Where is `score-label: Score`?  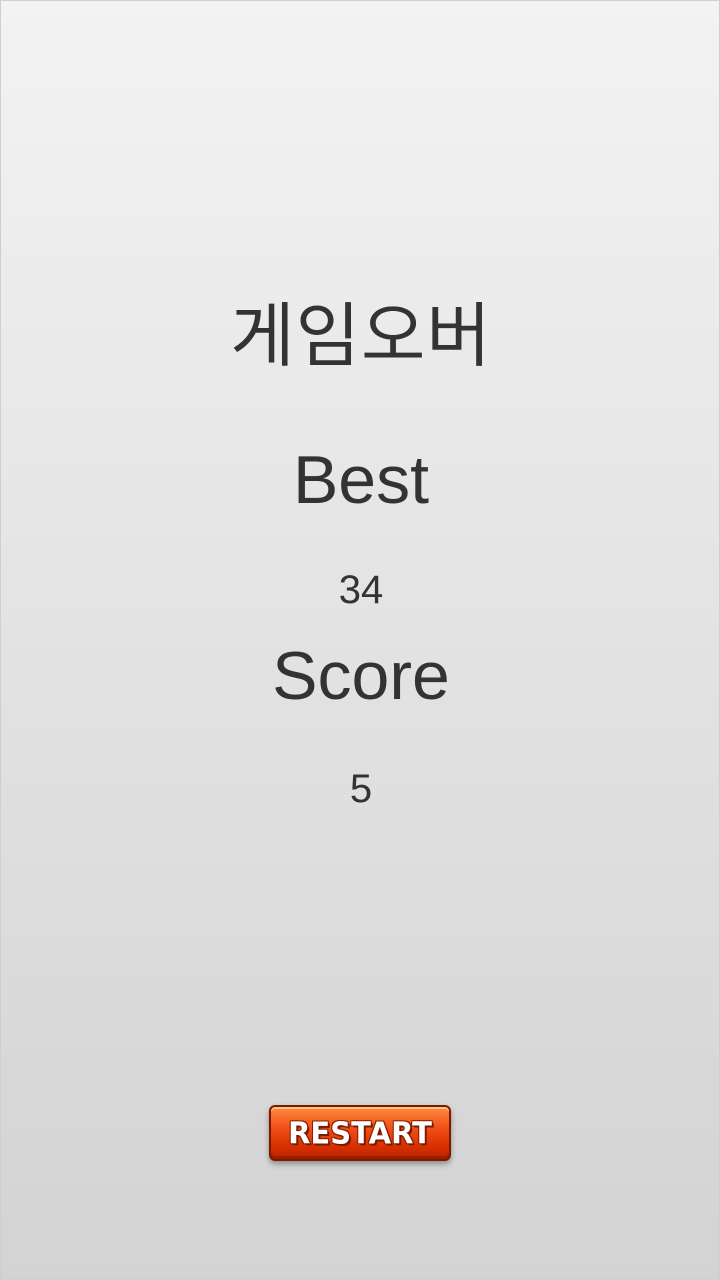
score-label: Score is located at coordinates (361, 676).